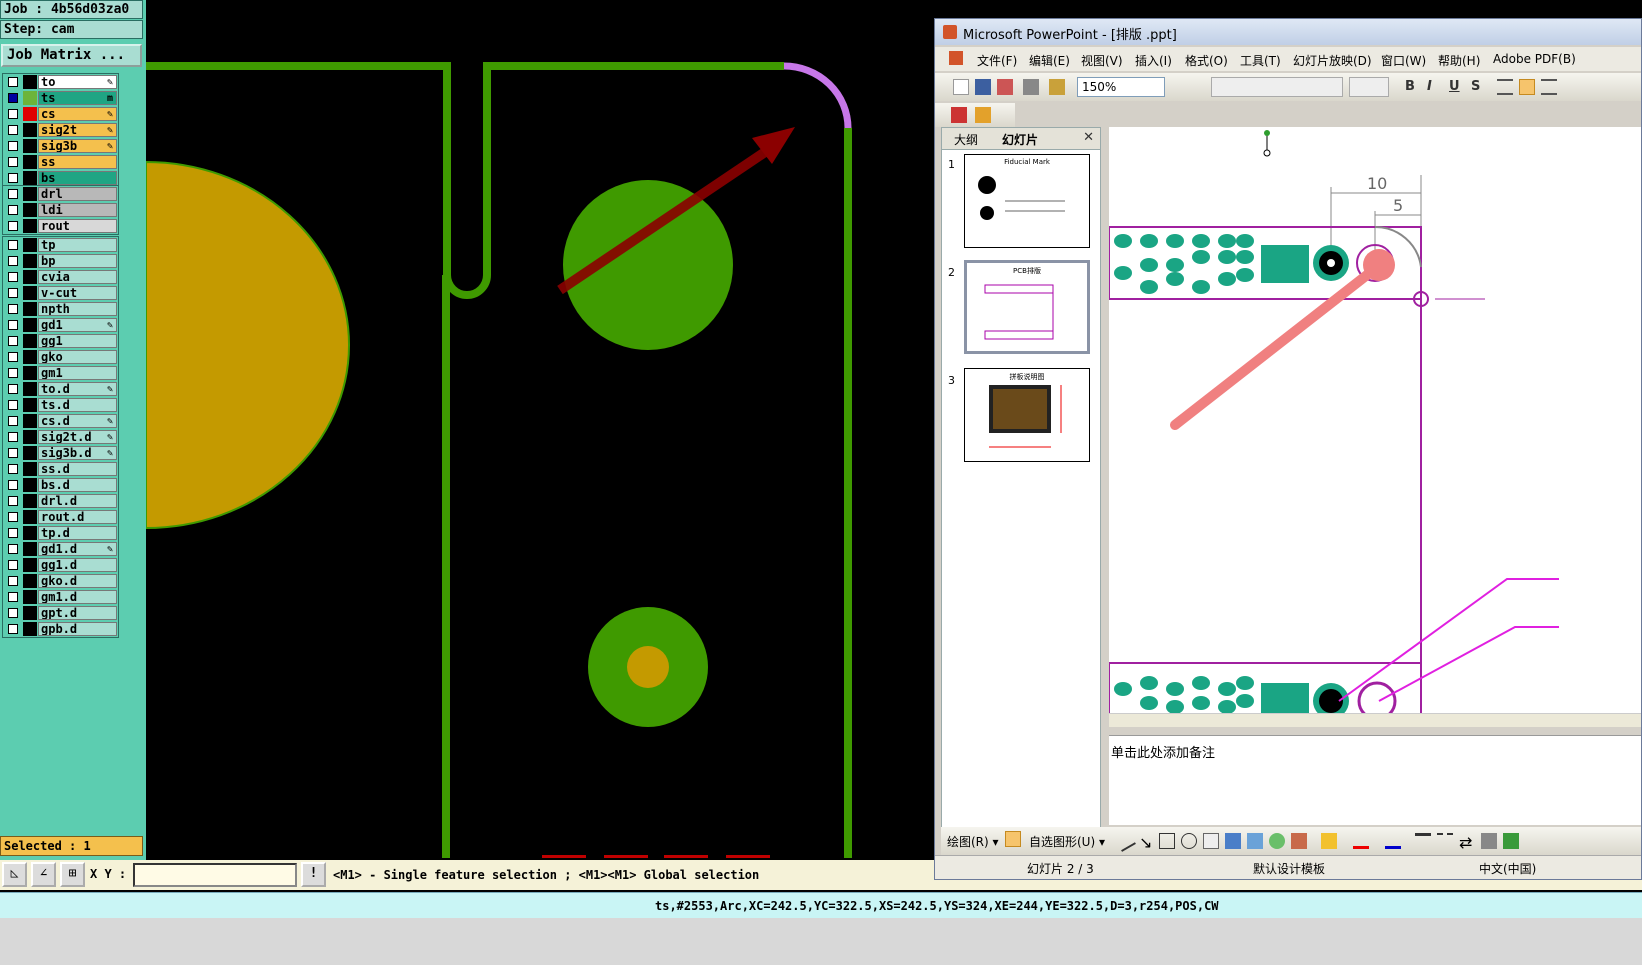 The height and width of the screenshot is (965, 1642). I want to click on arrow-style-icon: ⇄, so click(1467, 842).